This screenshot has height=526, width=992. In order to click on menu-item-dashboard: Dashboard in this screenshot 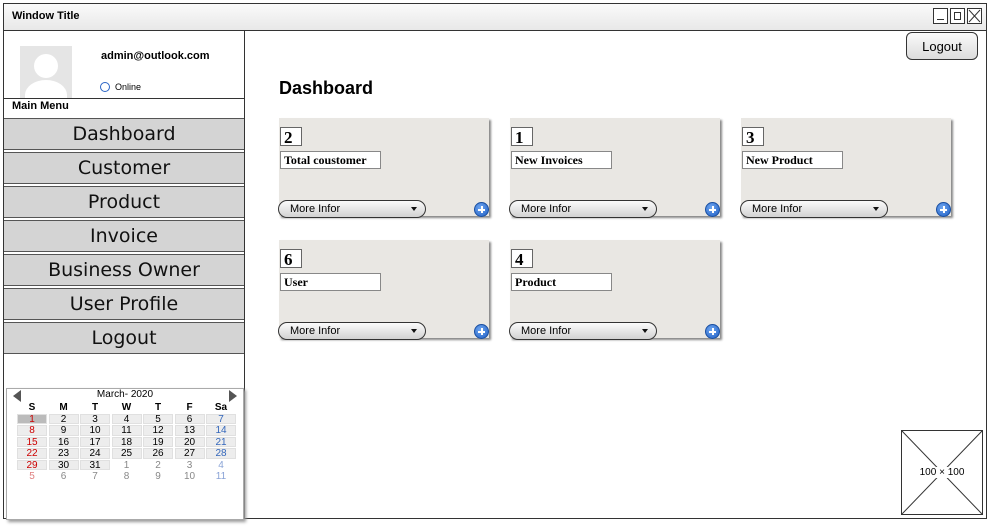, I will do `click(124, 134)`.